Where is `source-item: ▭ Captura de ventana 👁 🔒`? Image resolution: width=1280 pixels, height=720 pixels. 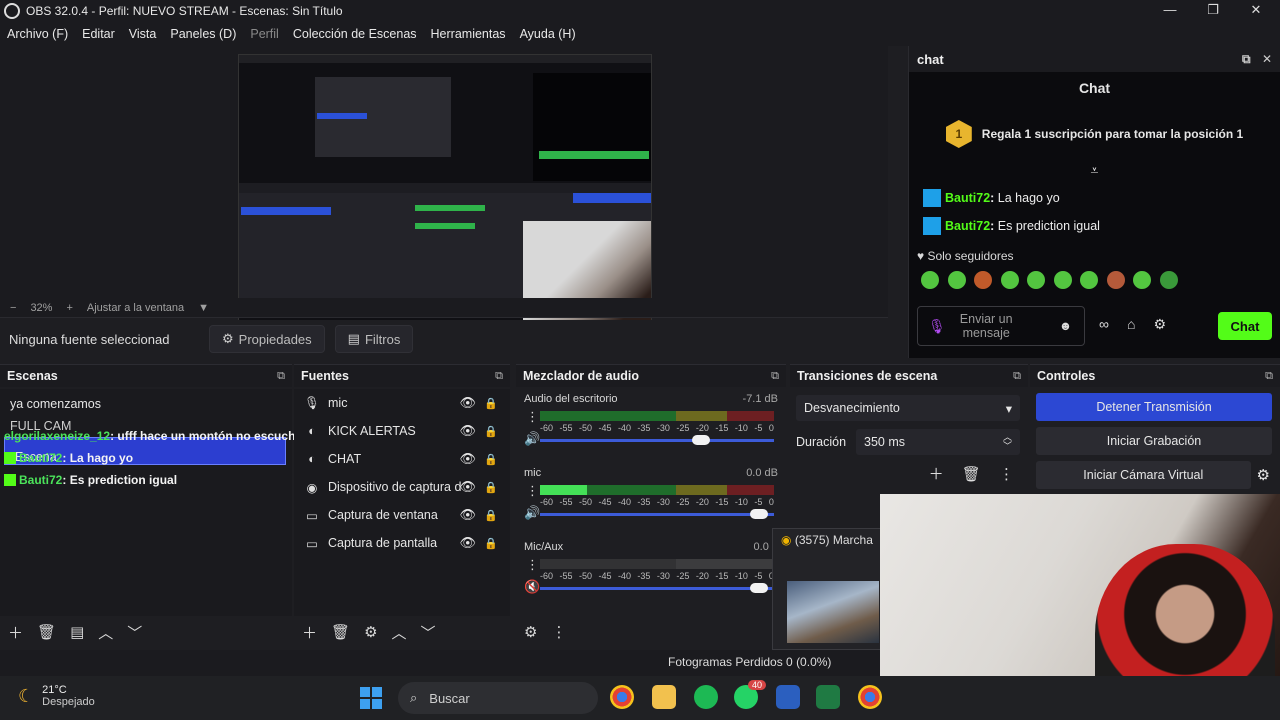
source-item: ▭ Captura de ventana 👁 🔒 is located at coordinates (402, 515).